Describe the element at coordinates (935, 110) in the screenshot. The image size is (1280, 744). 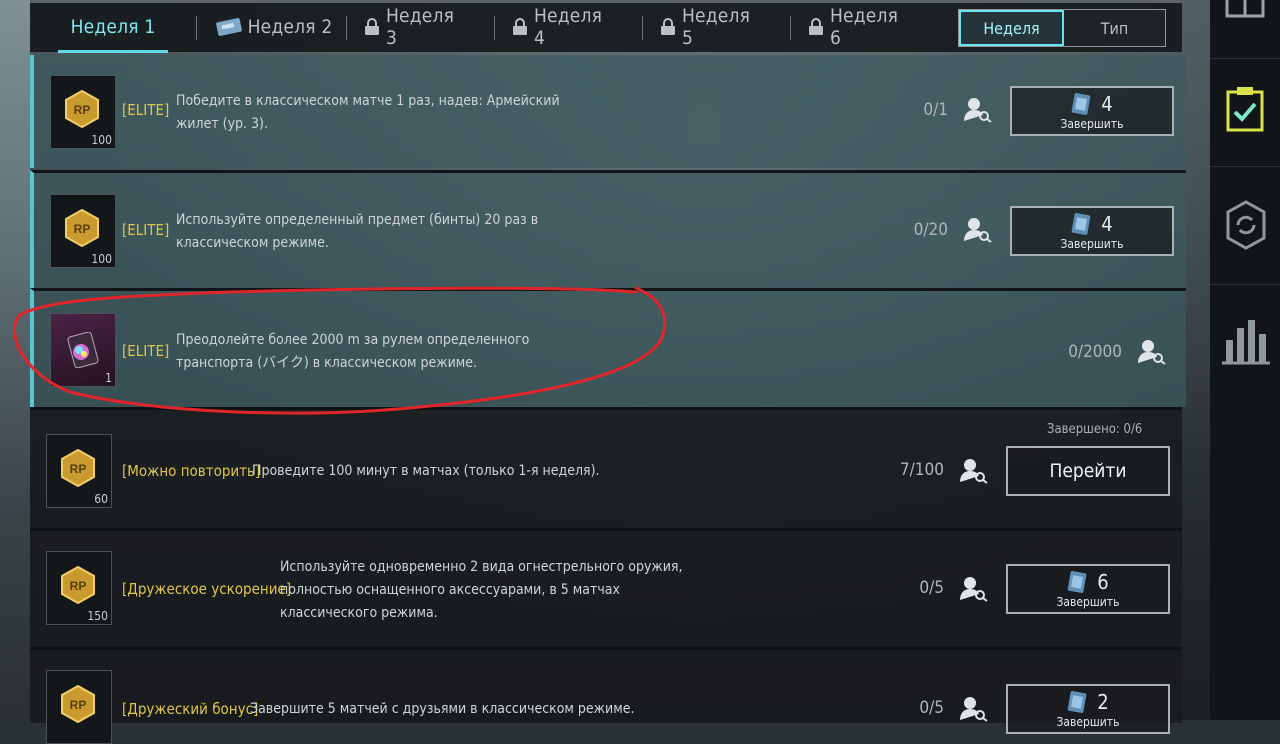
I see `mission-progress: 0/1` at that location.